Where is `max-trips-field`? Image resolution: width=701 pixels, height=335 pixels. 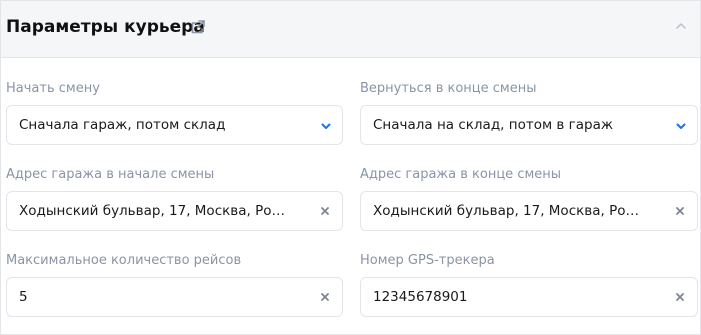 max-trips-field is located at coordinates (174, 297).